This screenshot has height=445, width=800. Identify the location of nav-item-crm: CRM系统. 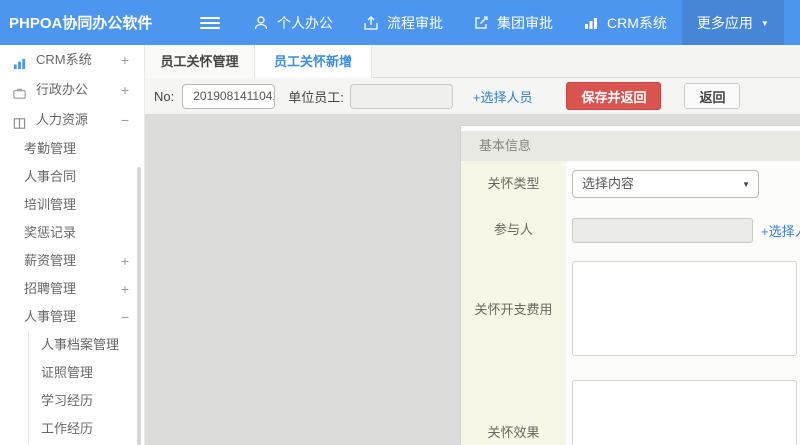
(625, 22).